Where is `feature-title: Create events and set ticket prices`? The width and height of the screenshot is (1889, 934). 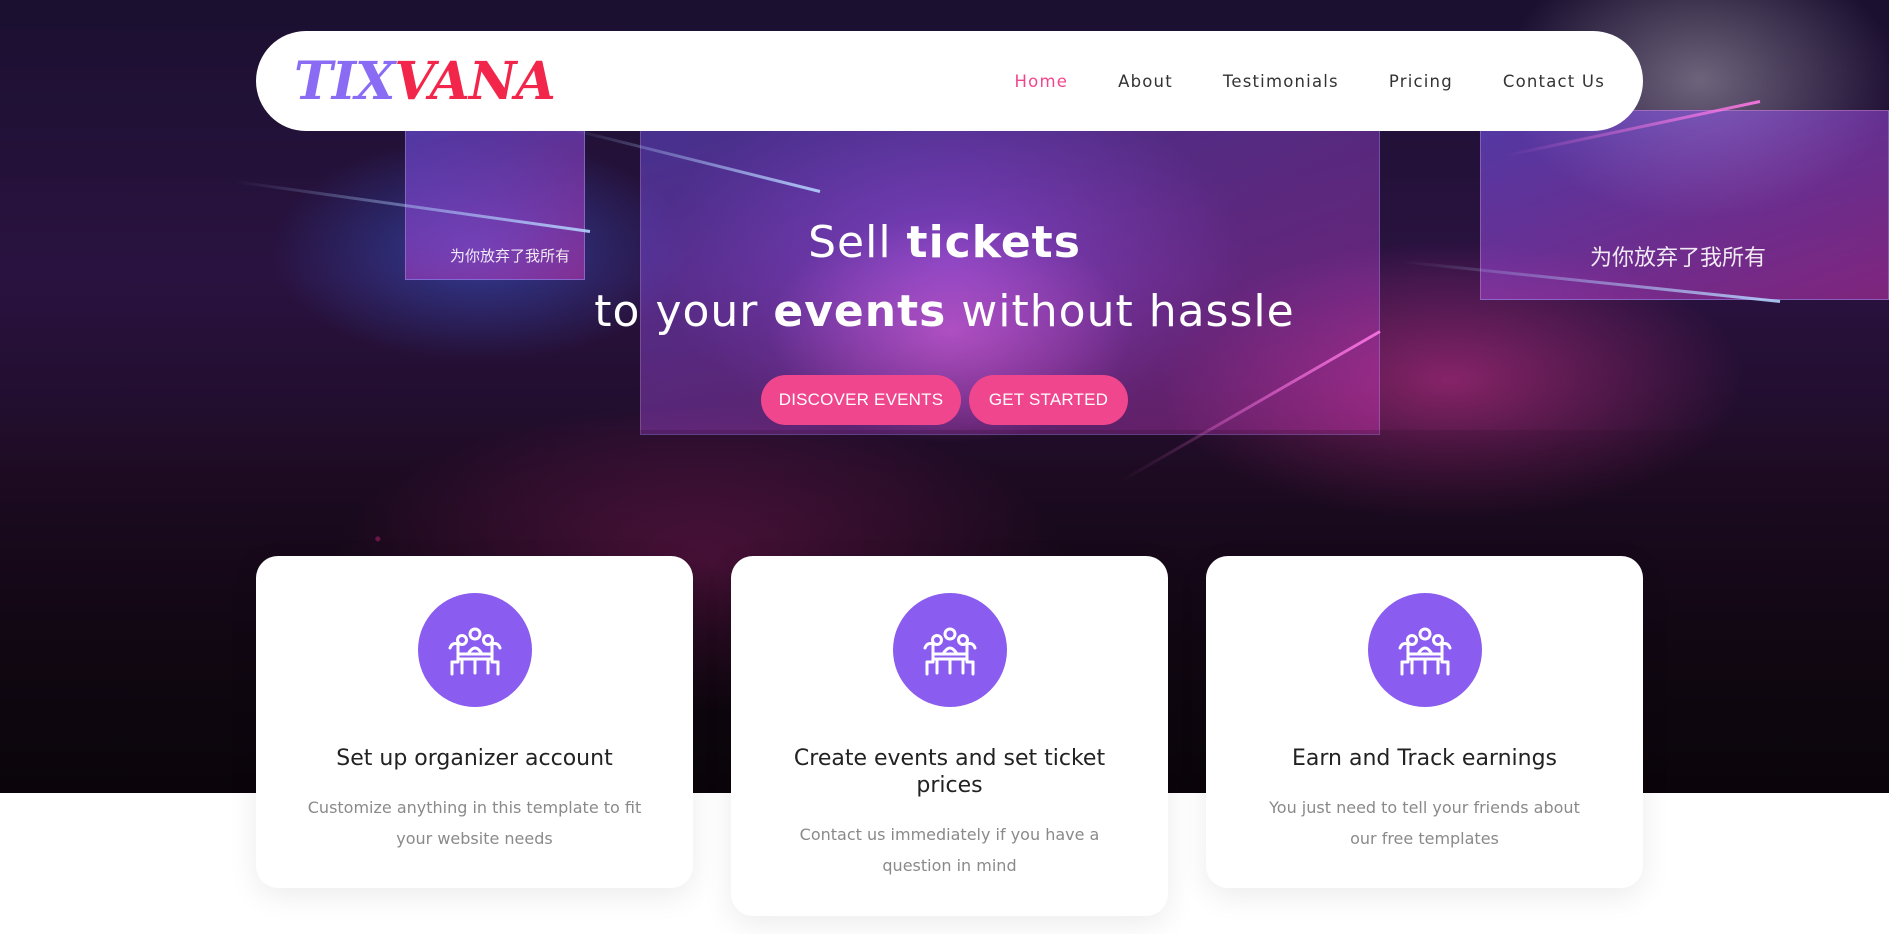
feature-title: Create events and set ticket prices is located at coordinates (949, 772).